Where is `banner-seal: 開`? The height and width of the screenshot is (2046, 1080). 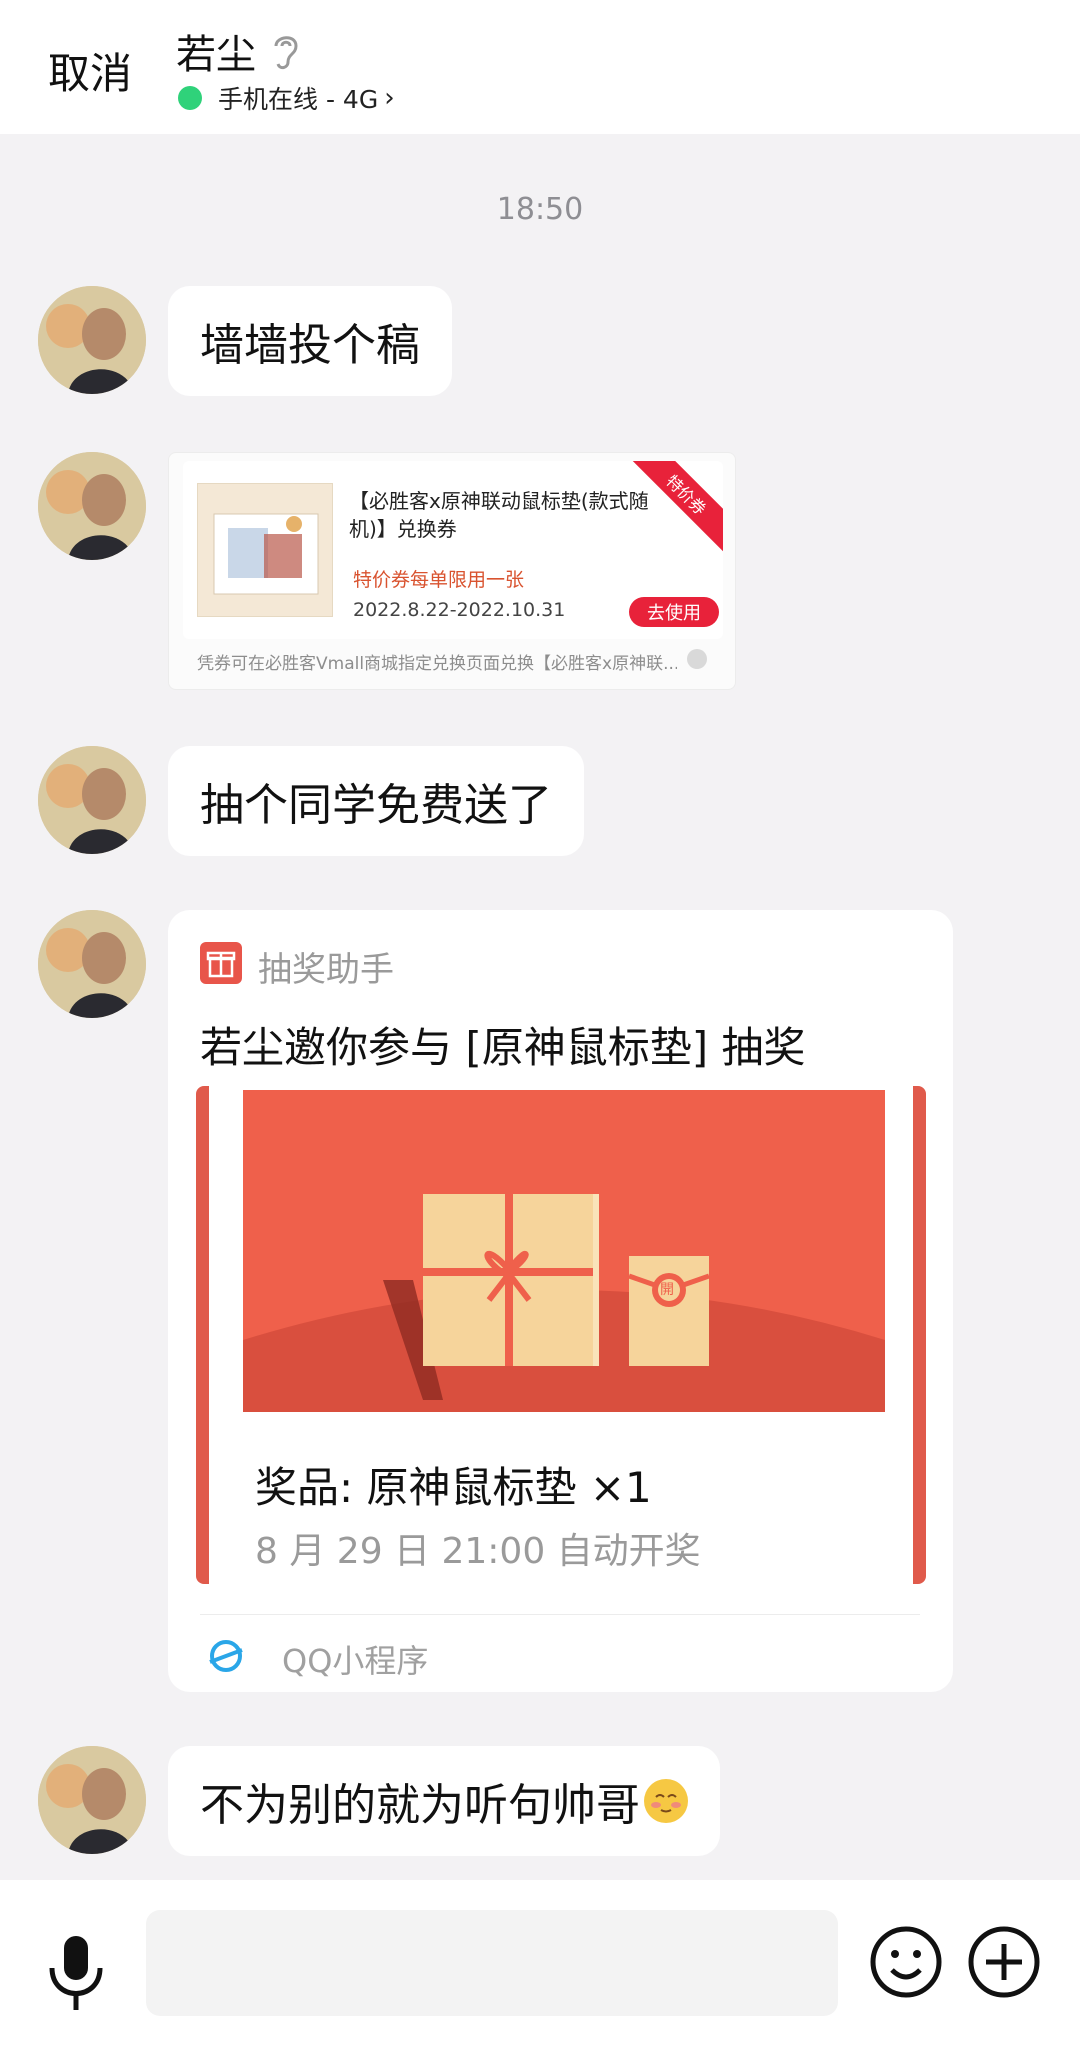
banner-seal: 開 is located at coordinates (667, 1290).